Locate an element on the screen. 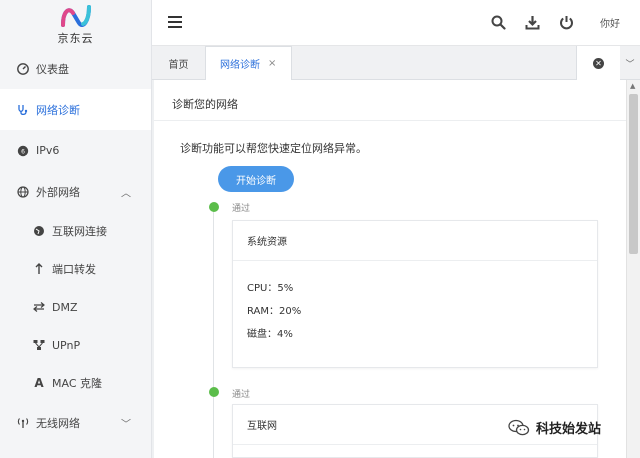  gauge-icon is located at coordinates (23, 69).